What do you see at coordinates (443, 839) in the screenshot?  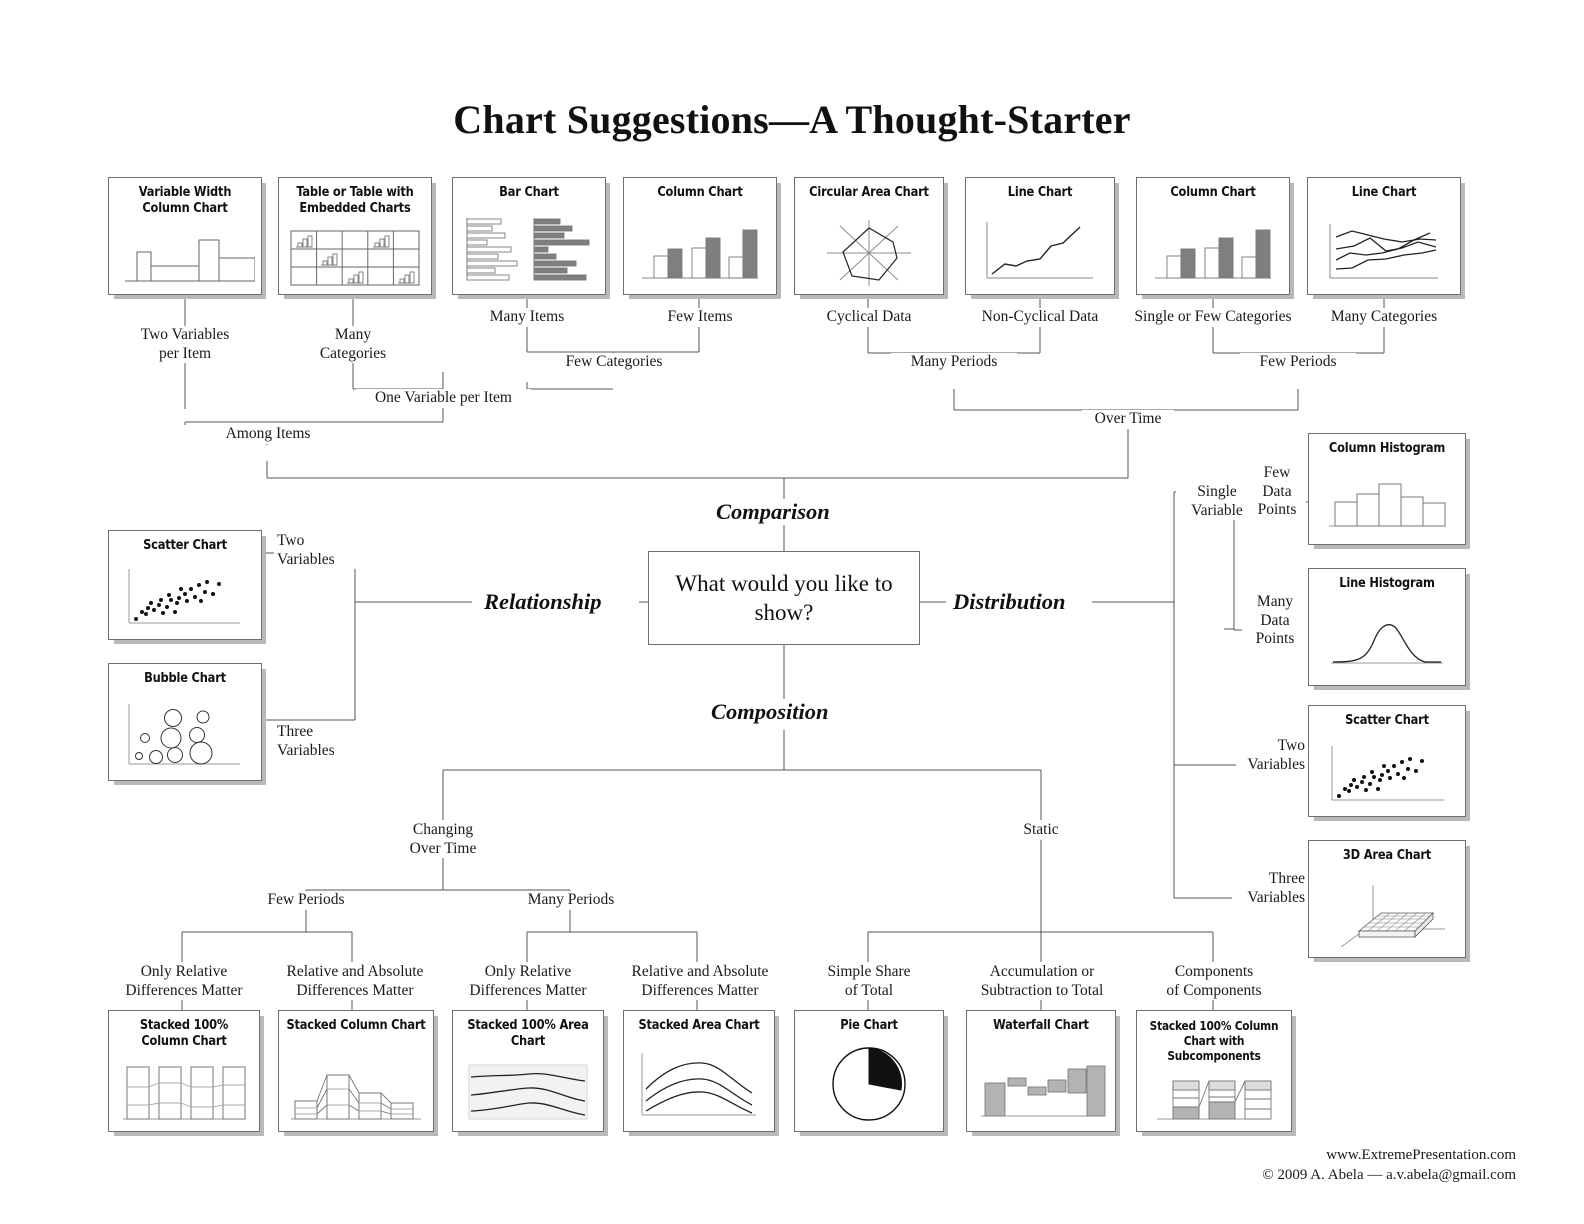 I see `label-changing-over-time: Changing Over Time` at bounding box center [443, 839].